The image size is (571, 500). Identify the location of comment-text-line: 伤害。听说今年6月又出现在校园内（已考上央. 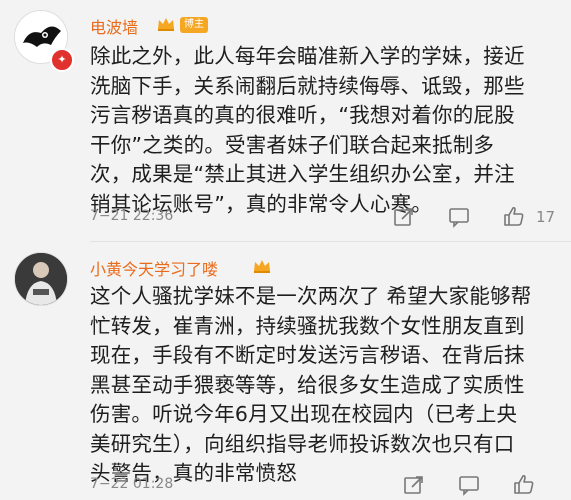
(304, 414).